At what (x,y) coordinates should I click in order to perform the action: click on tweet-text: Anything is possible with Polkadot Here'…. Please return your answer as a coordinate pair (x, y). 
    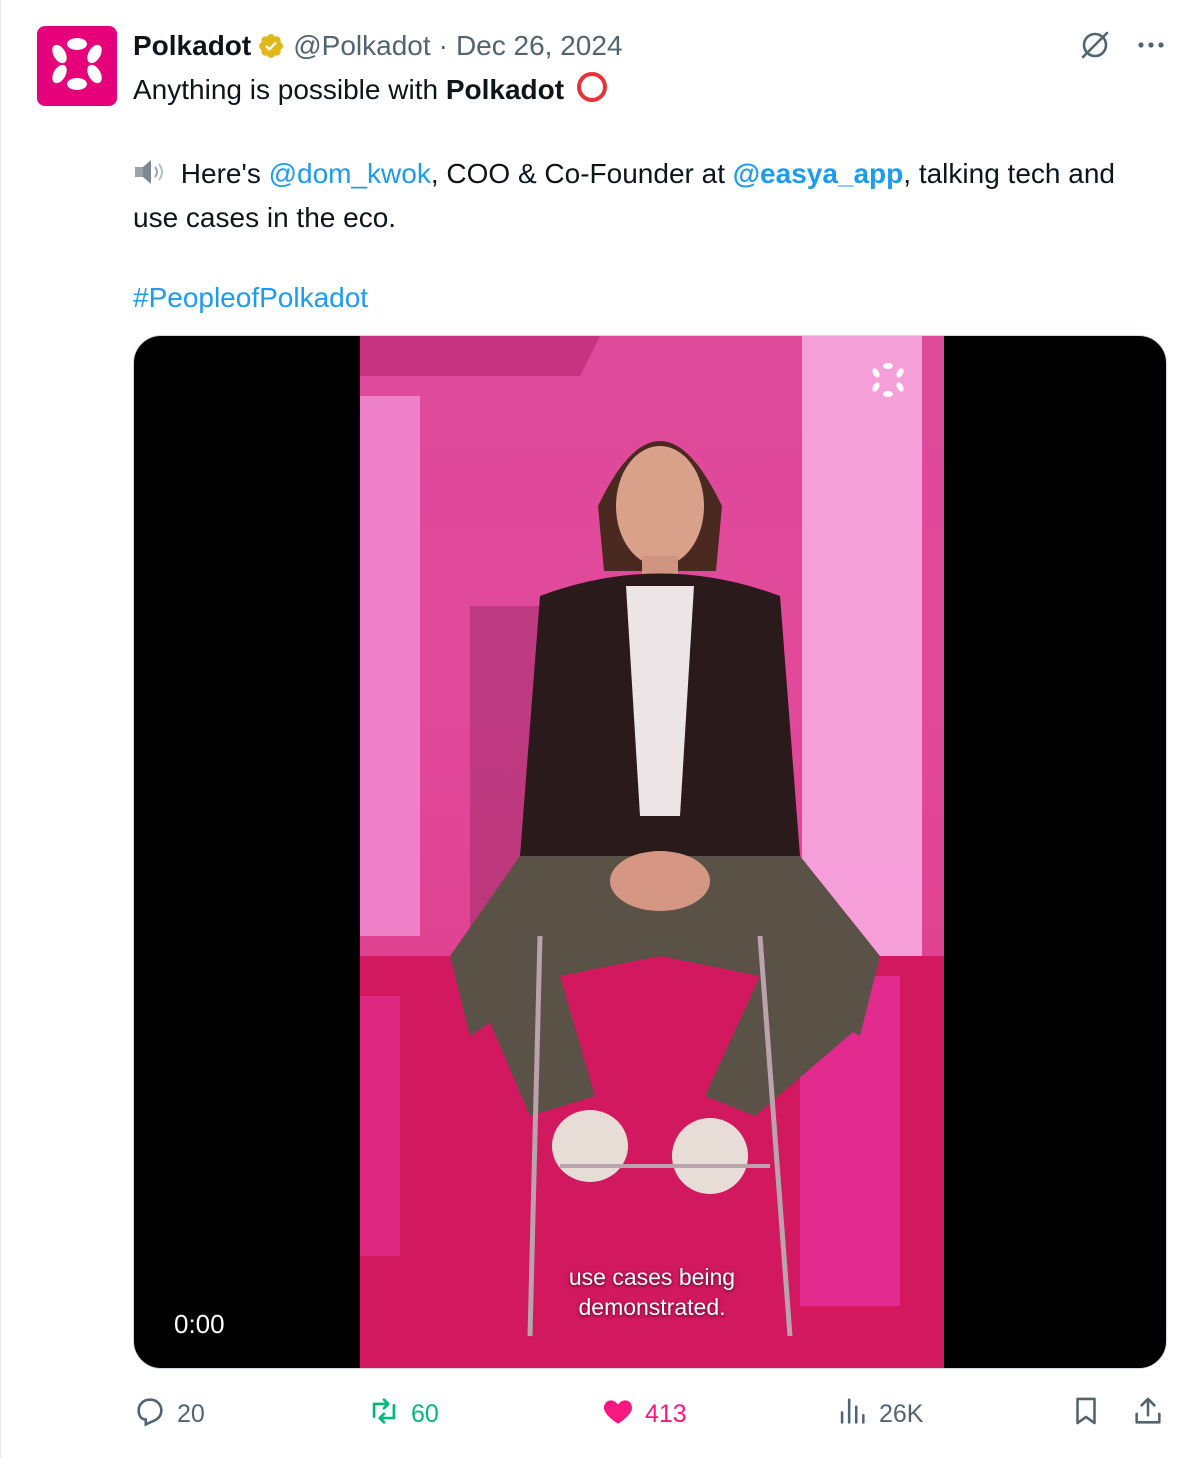
    Looking at the image, I should click on (638, 194).